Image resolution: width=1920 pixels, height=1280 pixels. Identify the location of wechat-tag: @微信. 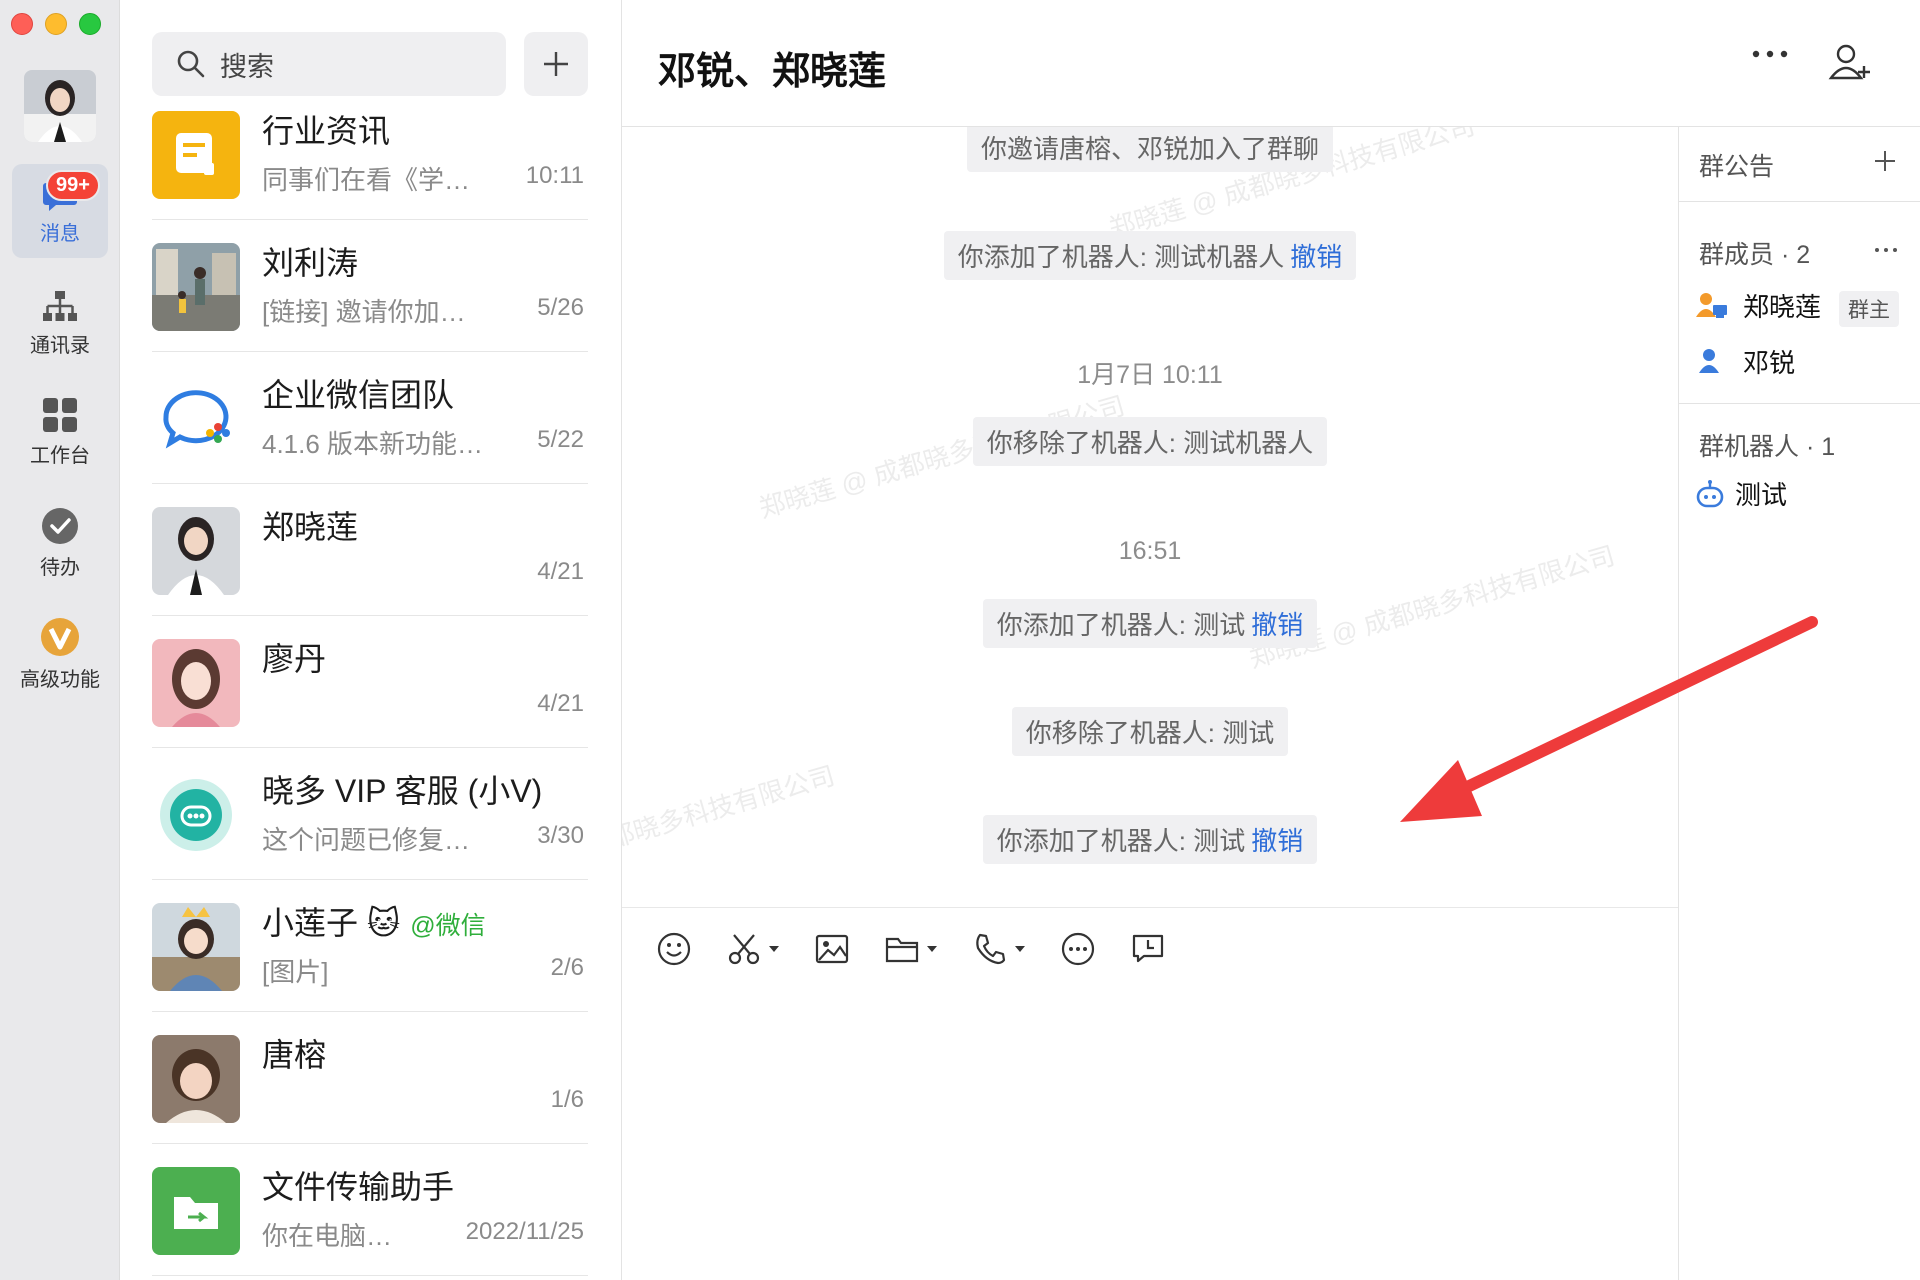
(448, 926).